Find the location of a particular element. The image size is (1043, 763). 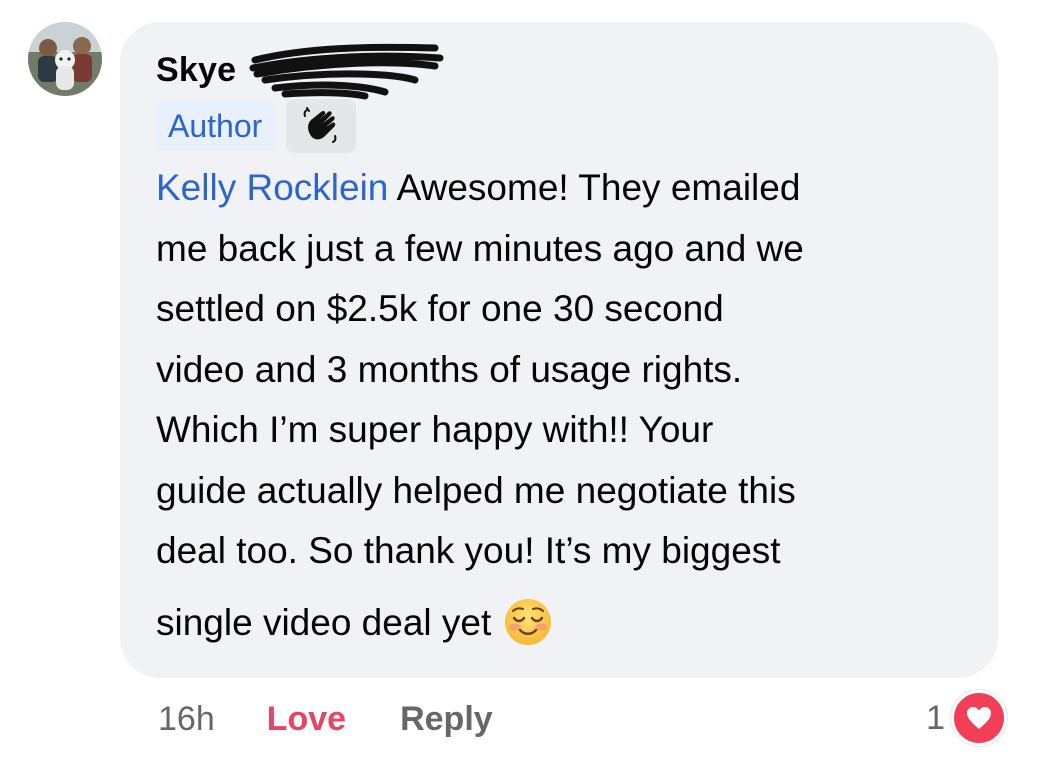

reaction-count: 1 is located at coordinates (935, 717).